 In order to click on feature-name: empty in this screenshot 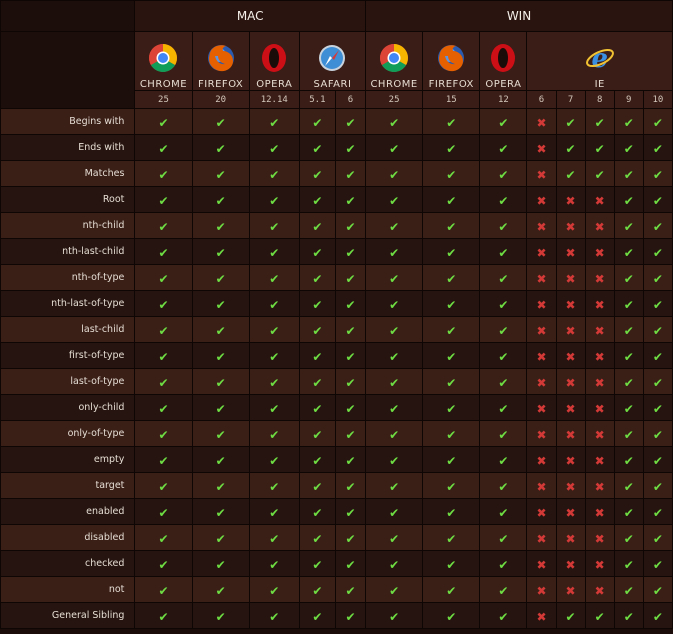, I will do `click(68, 459)`.